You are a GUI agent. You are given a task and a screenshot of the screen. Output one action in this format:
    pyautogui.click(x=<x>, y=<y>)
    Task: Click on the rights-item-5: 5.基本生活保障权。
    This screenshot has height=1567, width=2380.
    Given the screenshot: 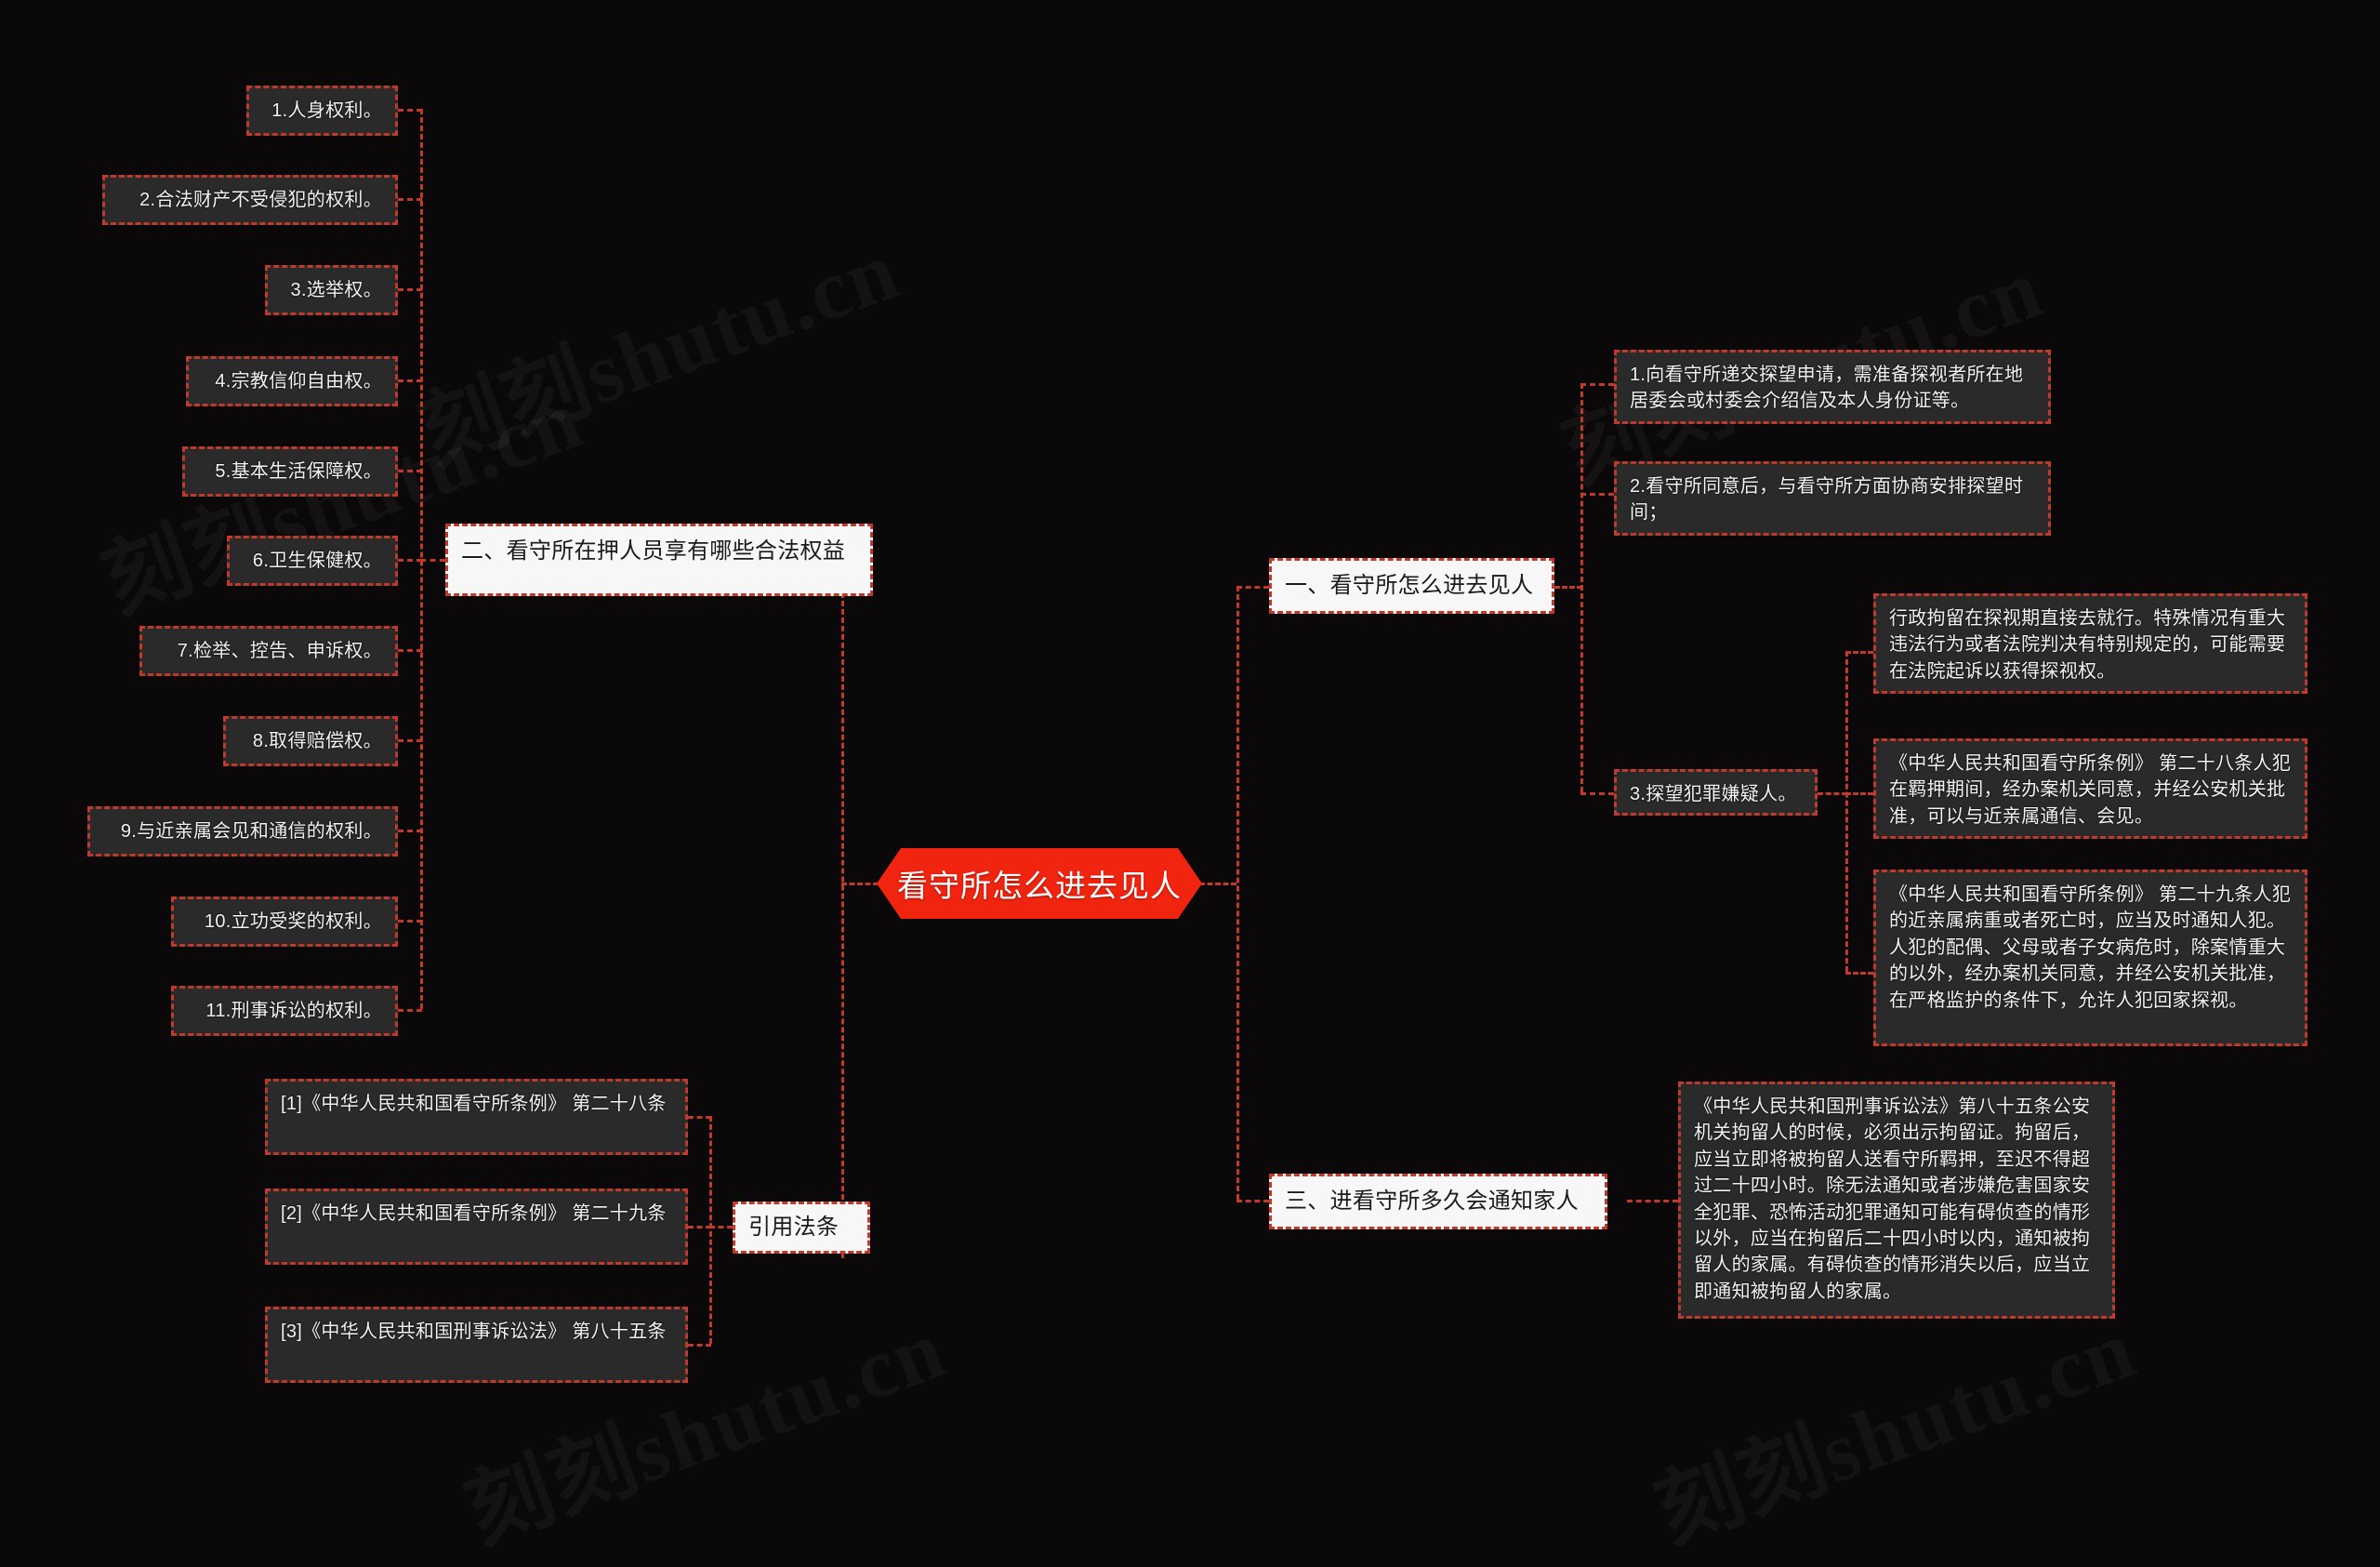 What is the action you would take?
    pyautogui.click(x=290, y=472)
    